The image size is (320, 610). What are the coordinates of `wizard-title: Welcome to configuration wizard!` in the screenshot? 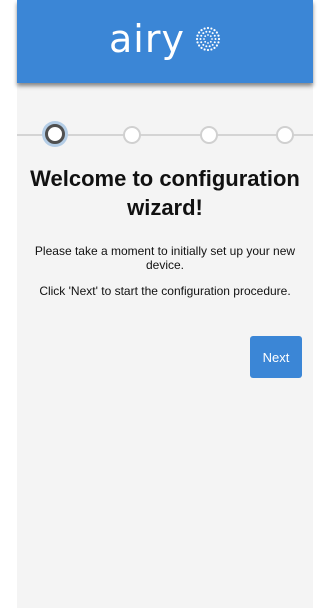 It's located at (165, 193).